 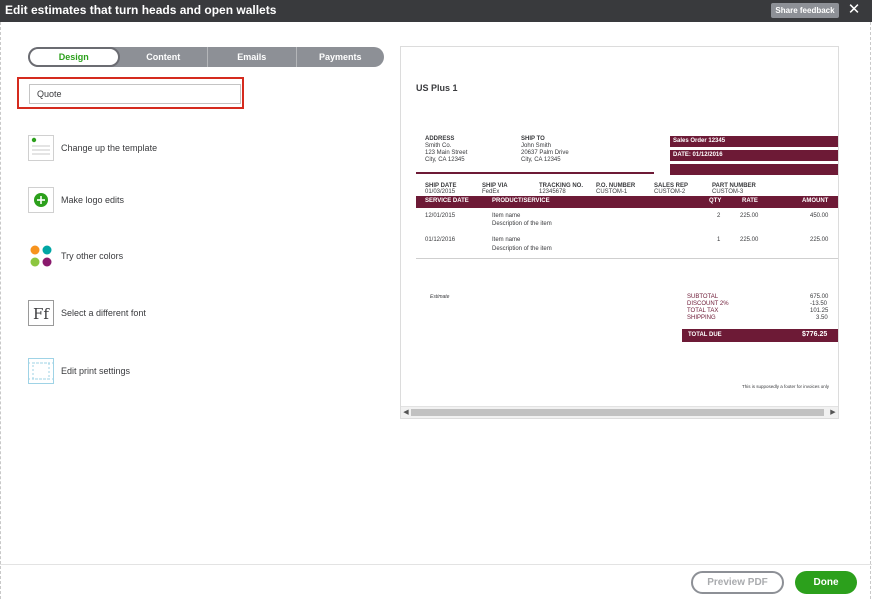 I want to click on preview-col-header: AMOUNT, so click(x=815, y=201).